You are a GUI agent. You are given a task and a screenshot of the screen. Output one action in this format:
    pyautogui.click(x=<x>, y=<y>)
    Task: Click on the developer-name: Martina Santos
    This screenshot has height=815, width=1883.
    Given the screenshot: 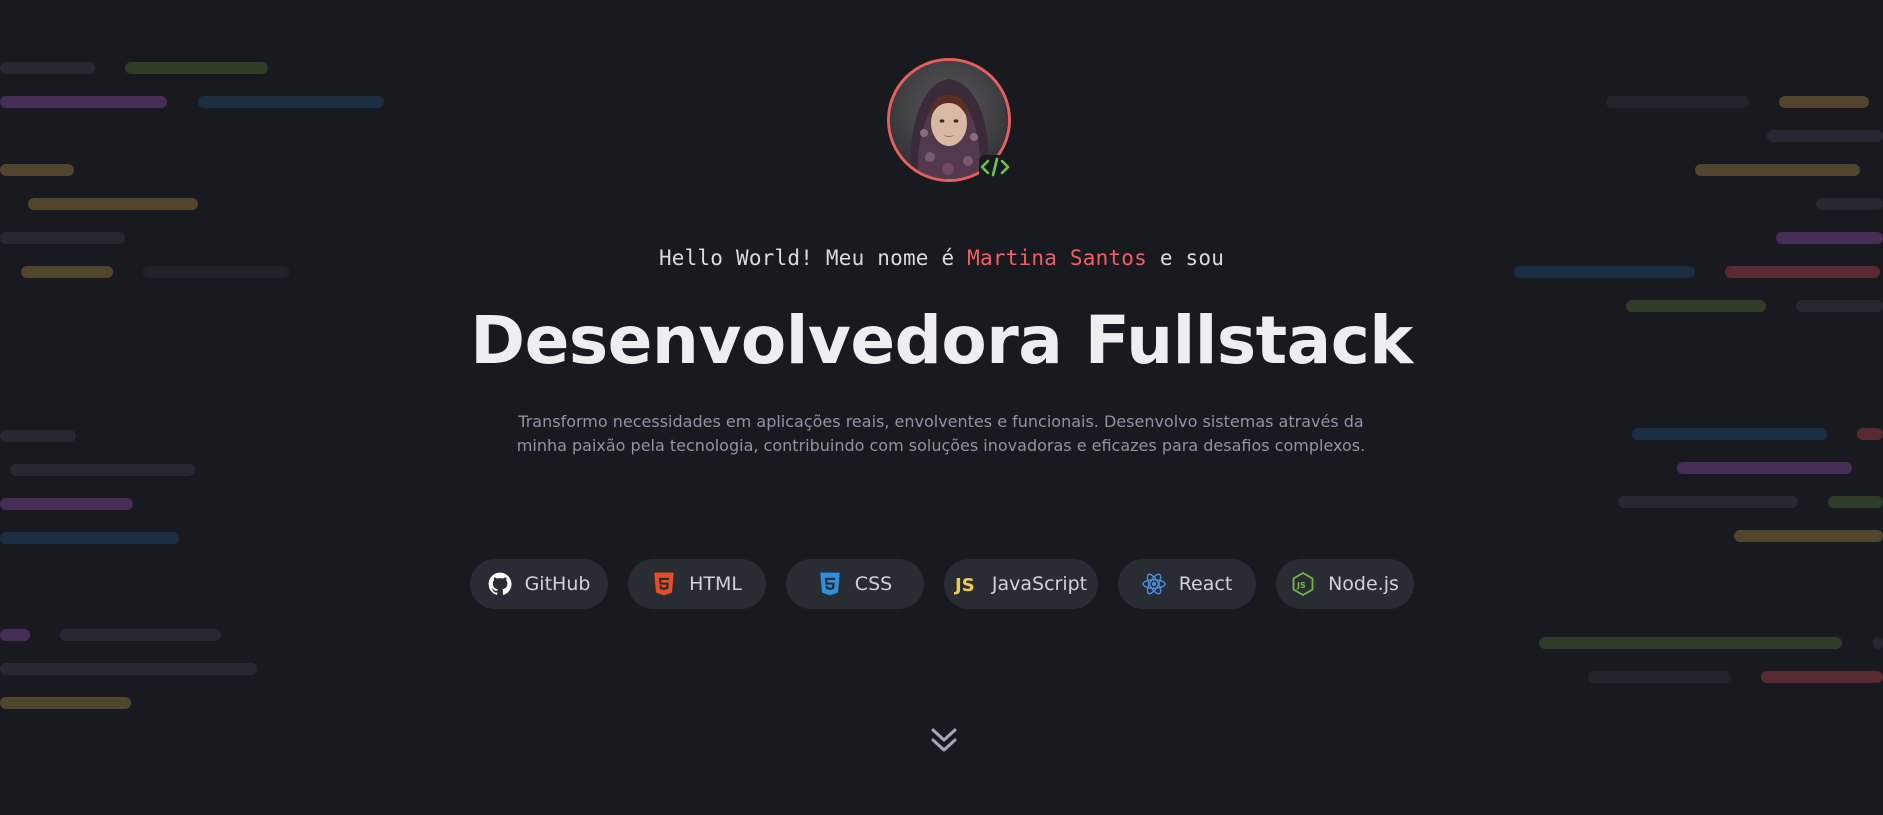 What is the action you would take?
    pyautogui.click(x=1057, y=258)
    